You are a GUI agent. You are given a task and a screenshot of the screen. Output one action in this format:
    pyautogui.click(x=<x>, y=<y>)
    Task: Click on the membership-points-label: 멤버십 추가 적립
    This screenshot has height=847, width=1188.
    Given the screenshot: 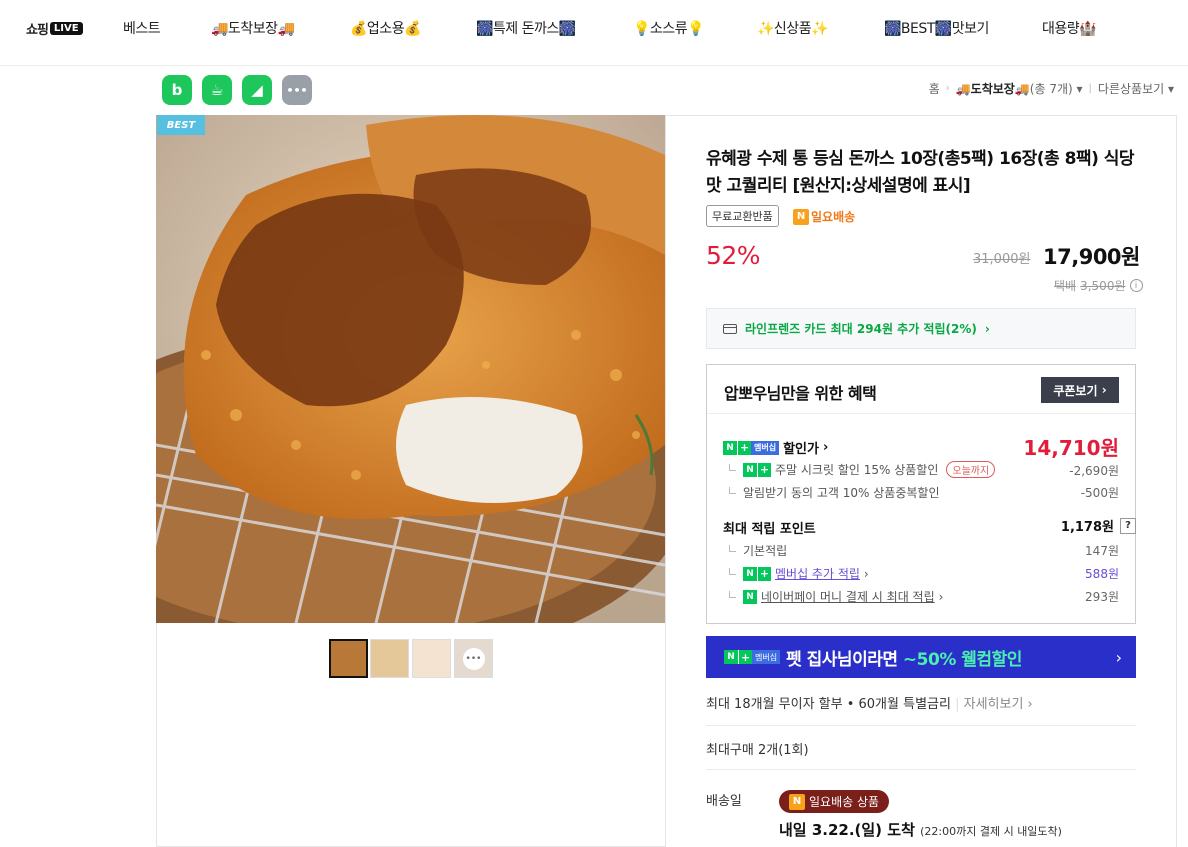 What is the action you would take?
    pyautogui.click(x=817, y=574)
    